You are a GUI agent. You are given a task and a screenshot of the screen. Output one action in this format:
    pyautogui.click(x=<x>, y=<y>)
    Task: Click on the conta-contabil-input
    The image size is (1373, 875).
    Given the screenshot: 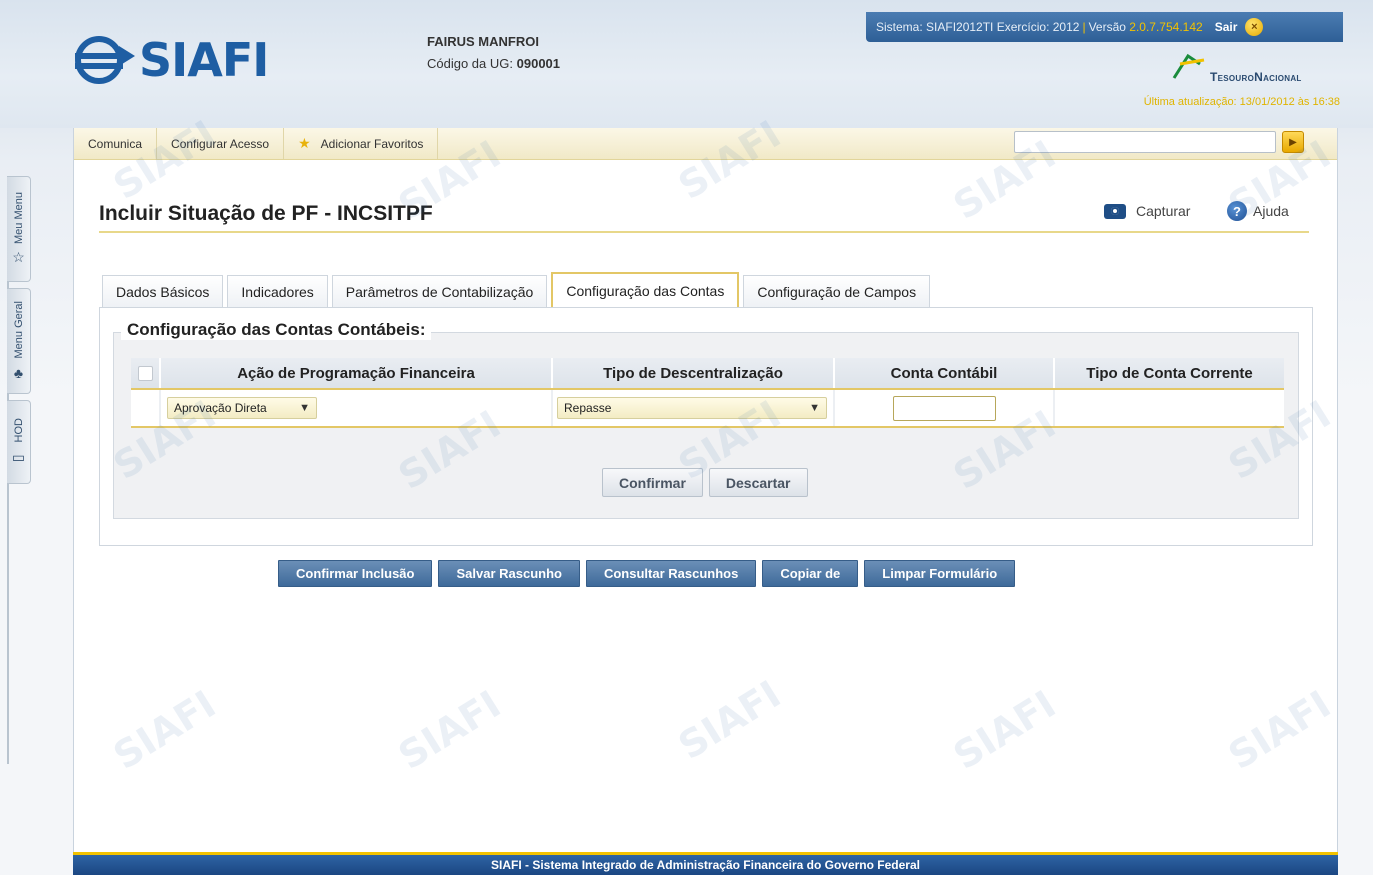 What is the action you would take?
    pyautogui.click(x=944, y=408)
    